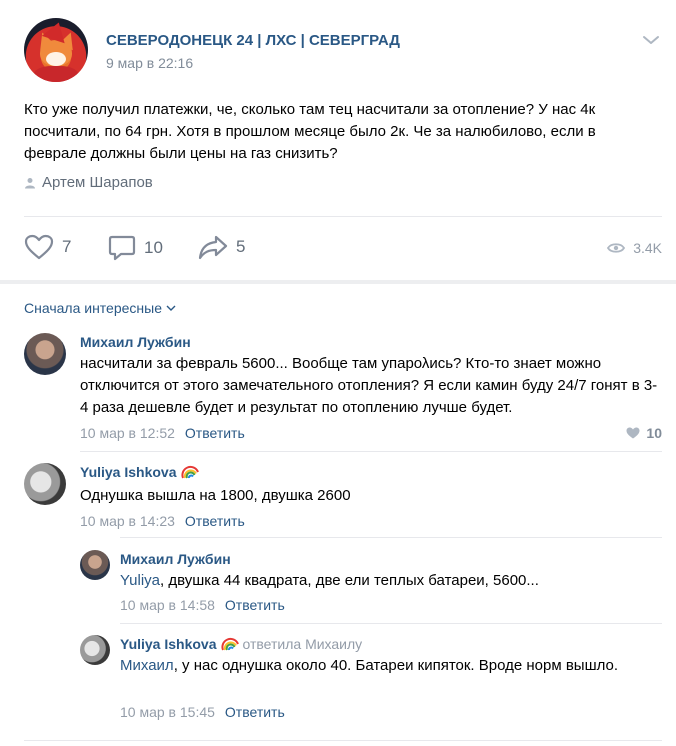  I want to click on group-name-link: СЕВЕРОДОНЕЦК 24 | ЛХС | СЕВЕРГРАД, so click(253, 40).